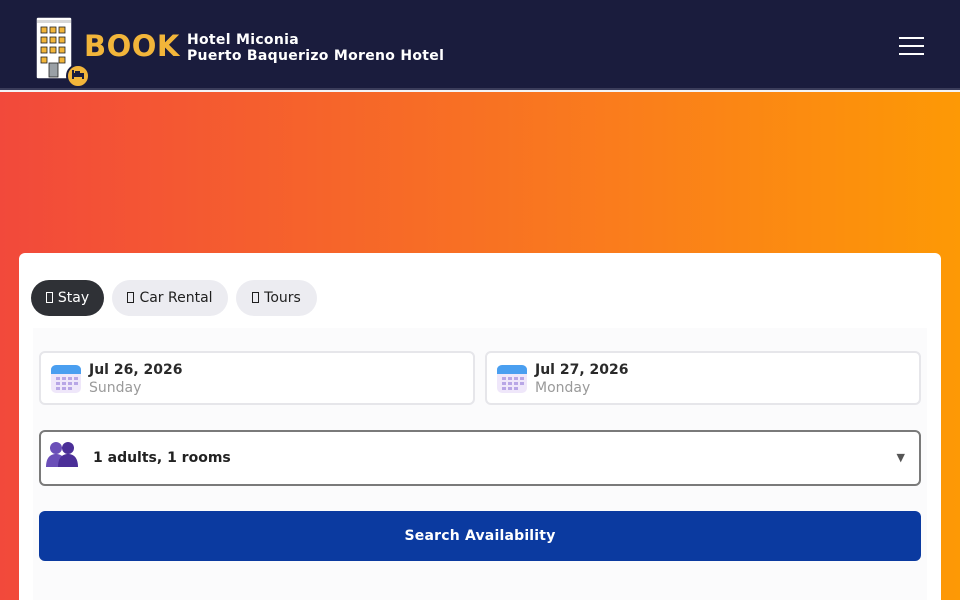 Image resolution: width=960 pixels, height=600 pixels. Describe the element at coordinates (136, 370) in the screenshot. I see `checkin-date: Jul 26, 2026` at that location.